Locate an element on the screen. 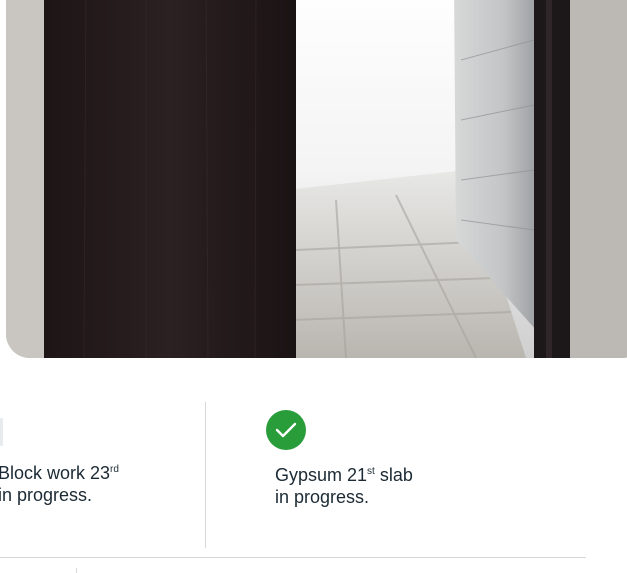 This screenshot has width=627, height=573. check-icon is located at coordinates (286, 430).